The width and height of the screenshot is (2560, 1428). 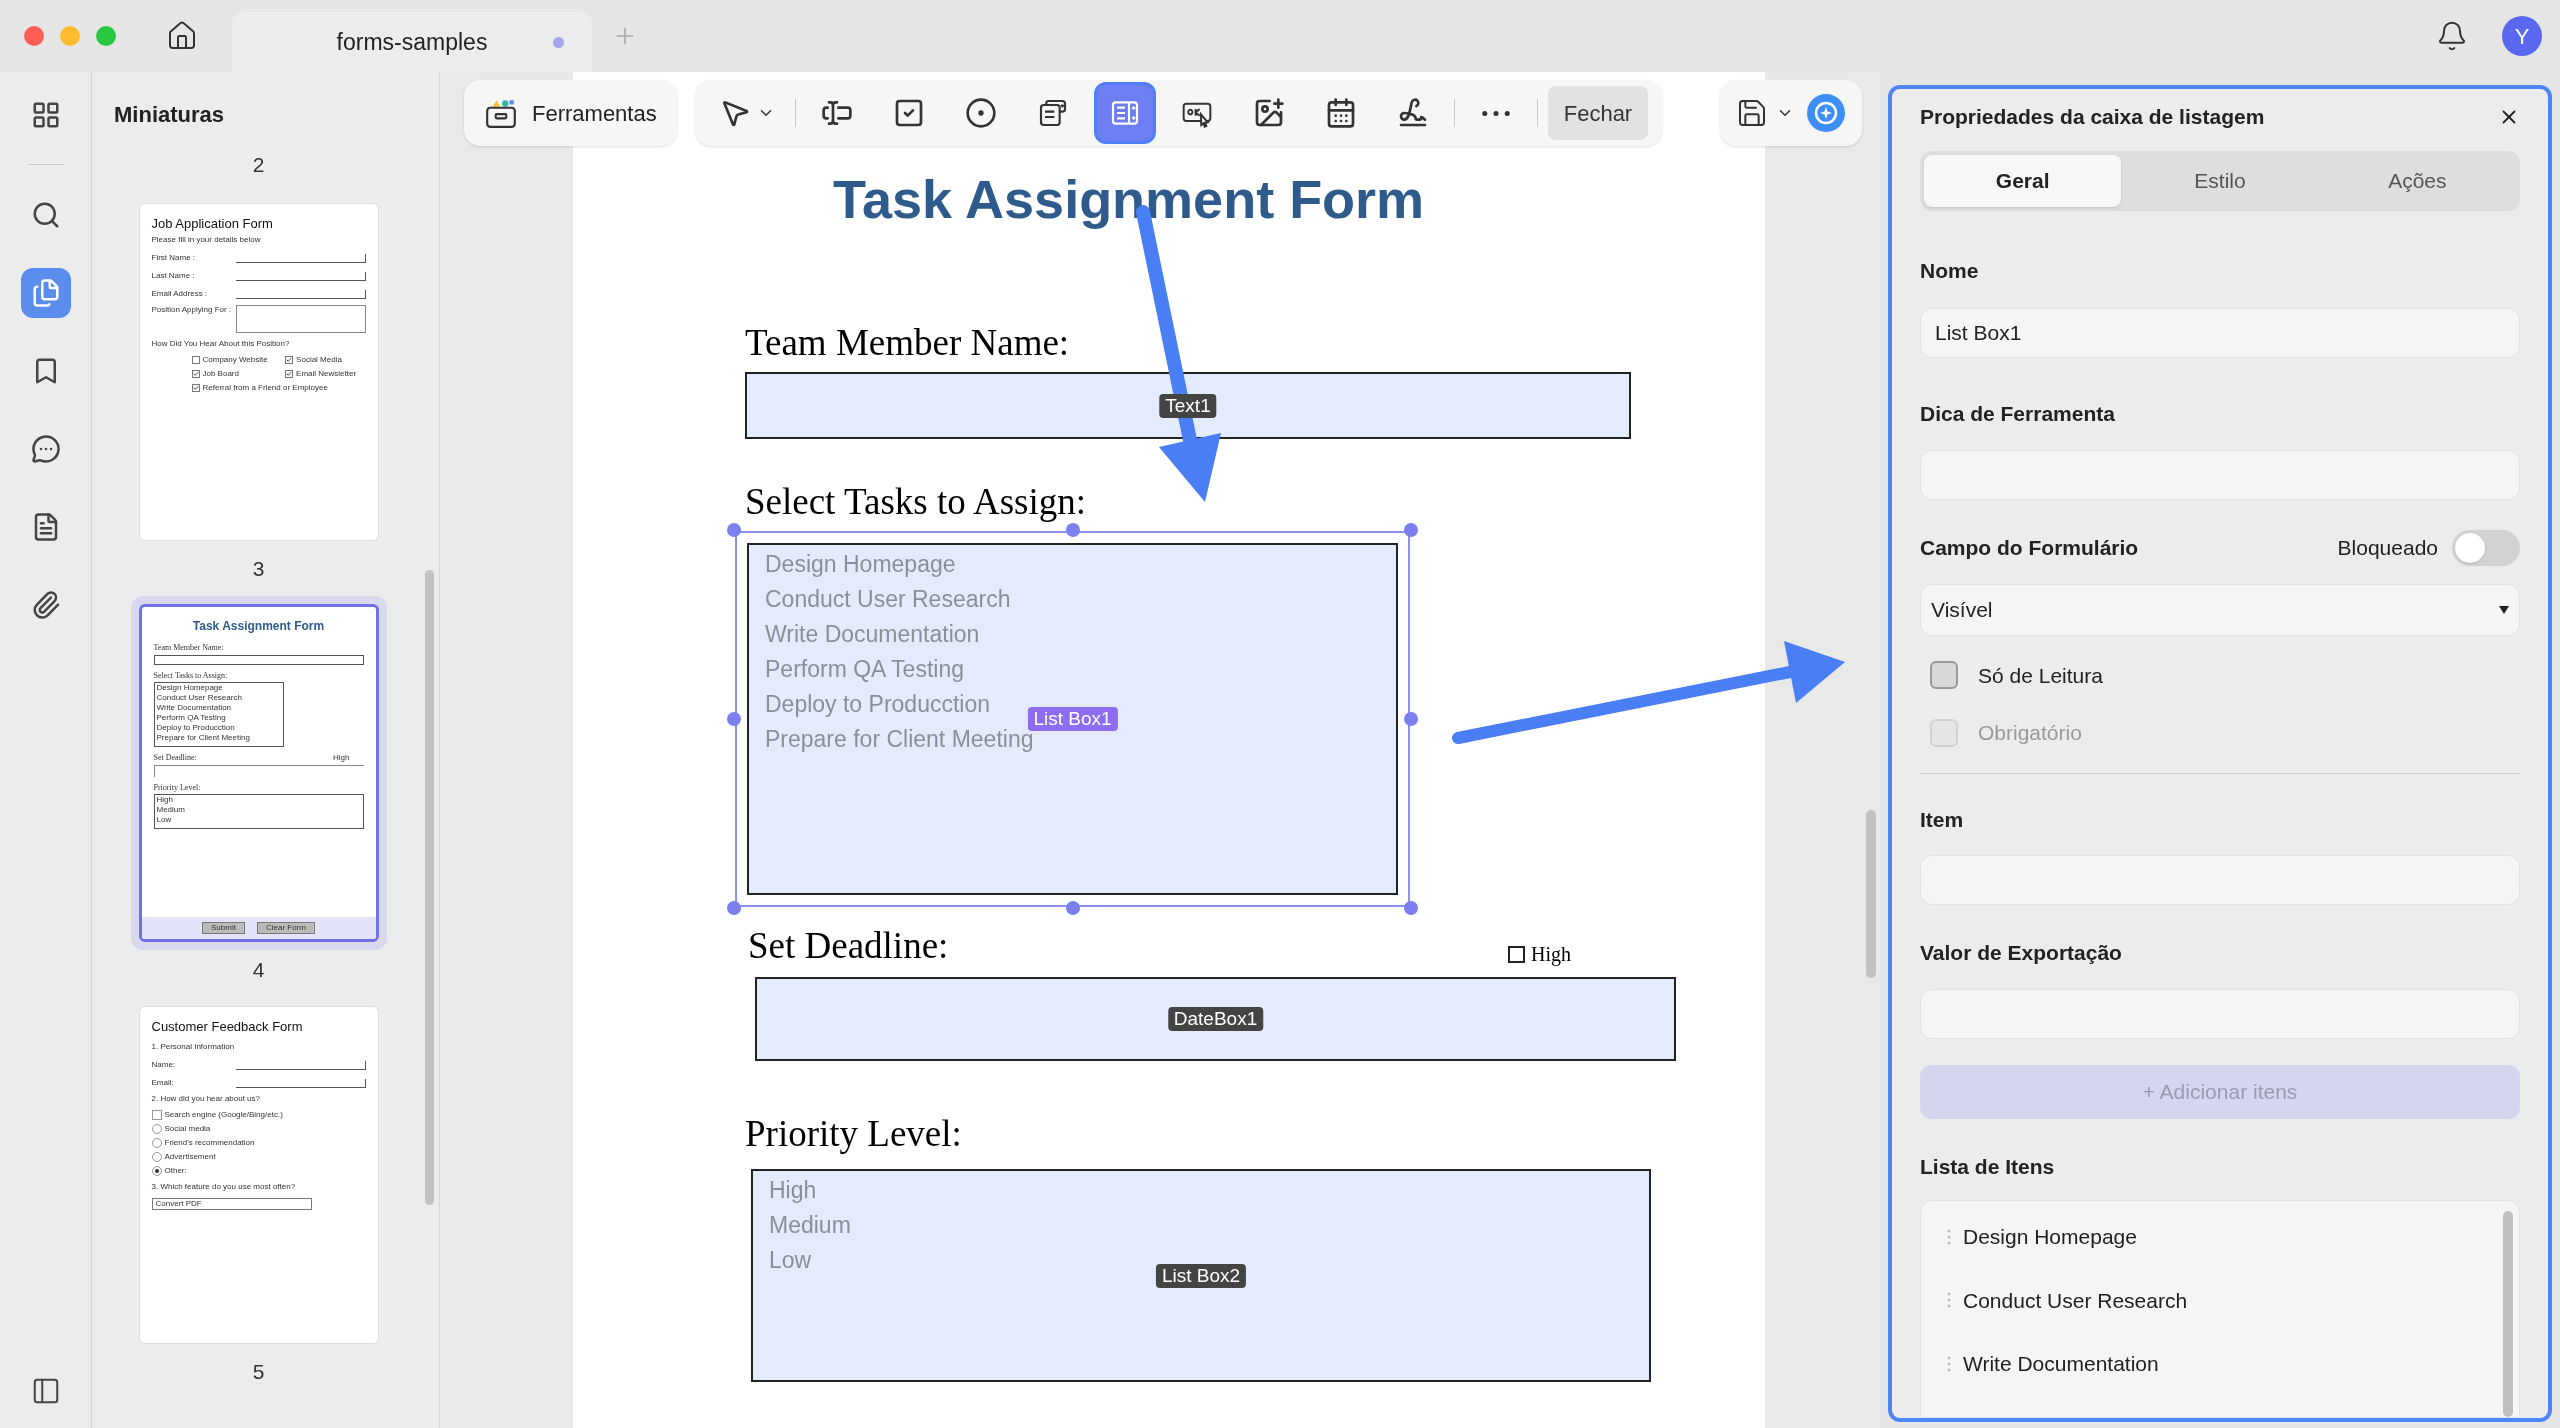 What do you see at coordinates (258, 626) in the screenshot?
I see `thumbnail-heading: Task Assignment Form` at bounding box center [258, 626].